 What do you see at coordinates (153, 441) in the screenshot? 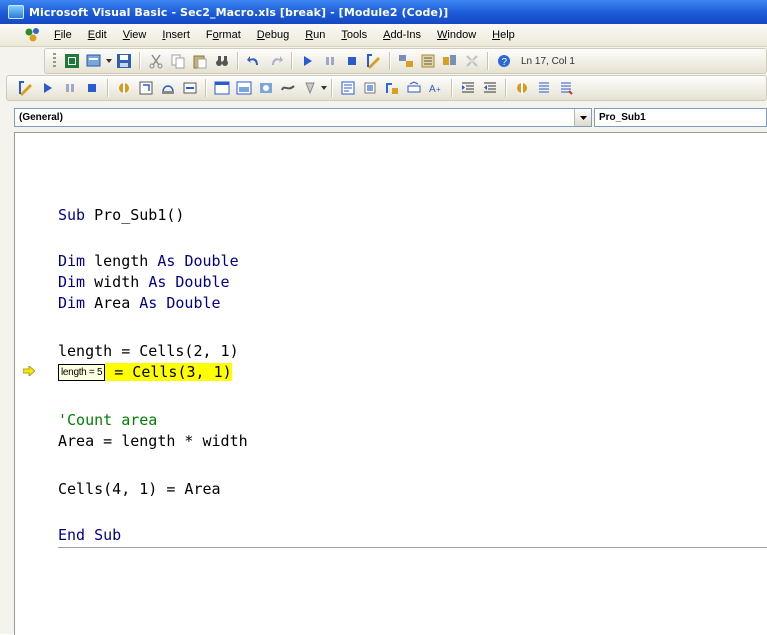
I see `code-line: Area = length * width` at bounding box center [153, 441].